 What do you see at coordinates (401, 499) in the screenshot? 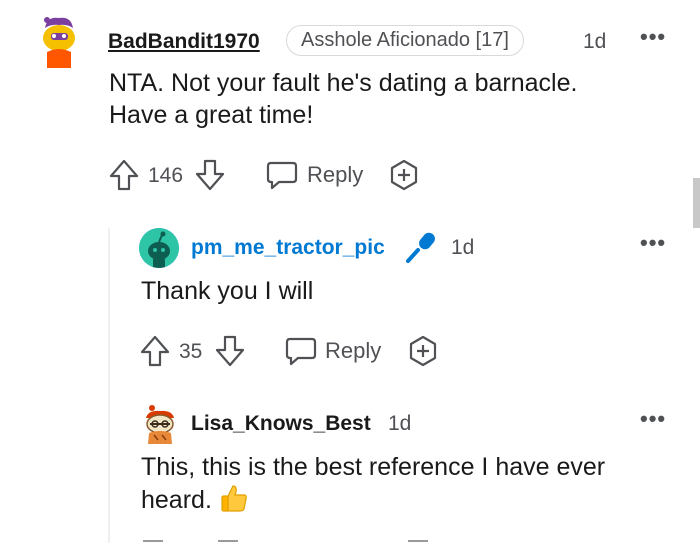
I see `comment-line: heard.` at bounding box center [401, 499].